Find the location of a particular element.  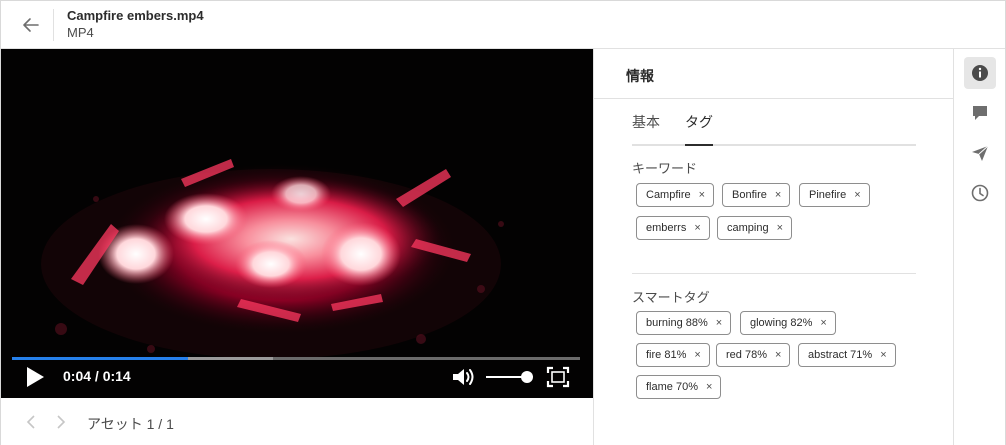

history-rail-button is located at coordinates (980, 193).